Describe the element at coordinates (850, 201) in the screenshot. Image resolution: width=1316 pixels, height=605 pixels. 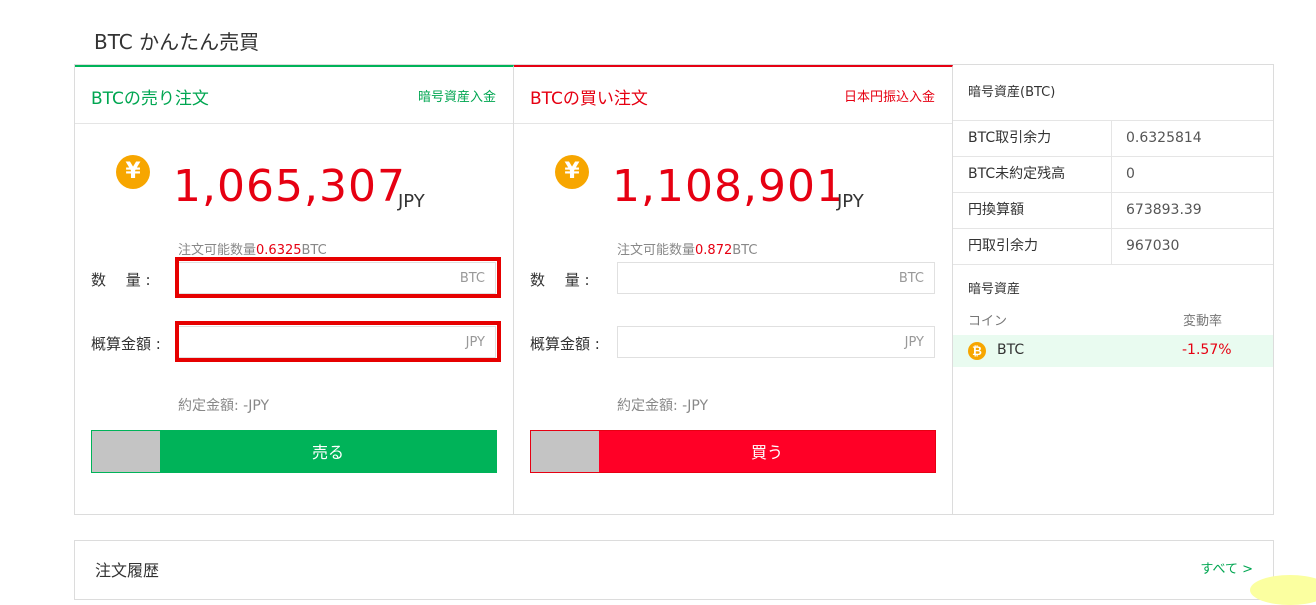
I see `buy-price-unit: JPY` at that location.